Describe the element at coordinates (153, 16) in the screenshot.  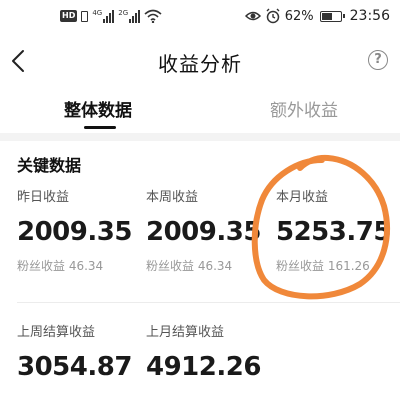
I see `wifi-icon` at that location.